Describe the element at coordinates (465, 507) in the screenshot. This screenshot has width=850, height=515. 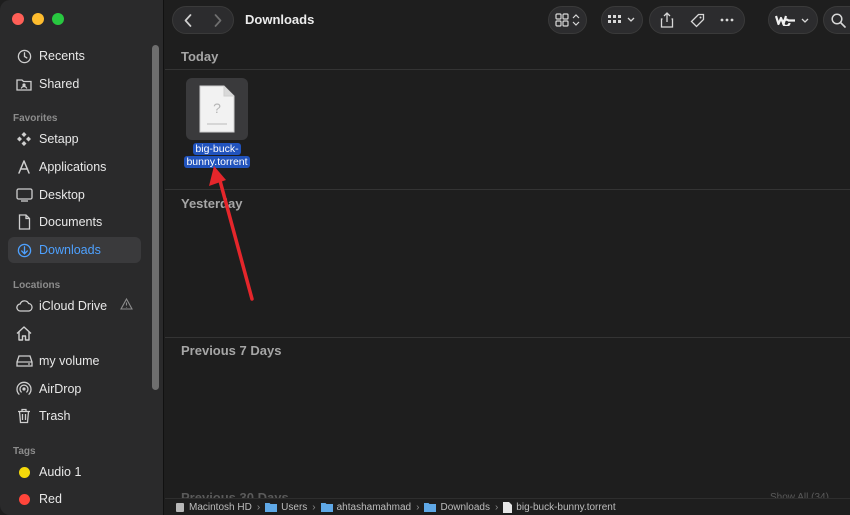
I see `crumb-label: Downloads` at that location.